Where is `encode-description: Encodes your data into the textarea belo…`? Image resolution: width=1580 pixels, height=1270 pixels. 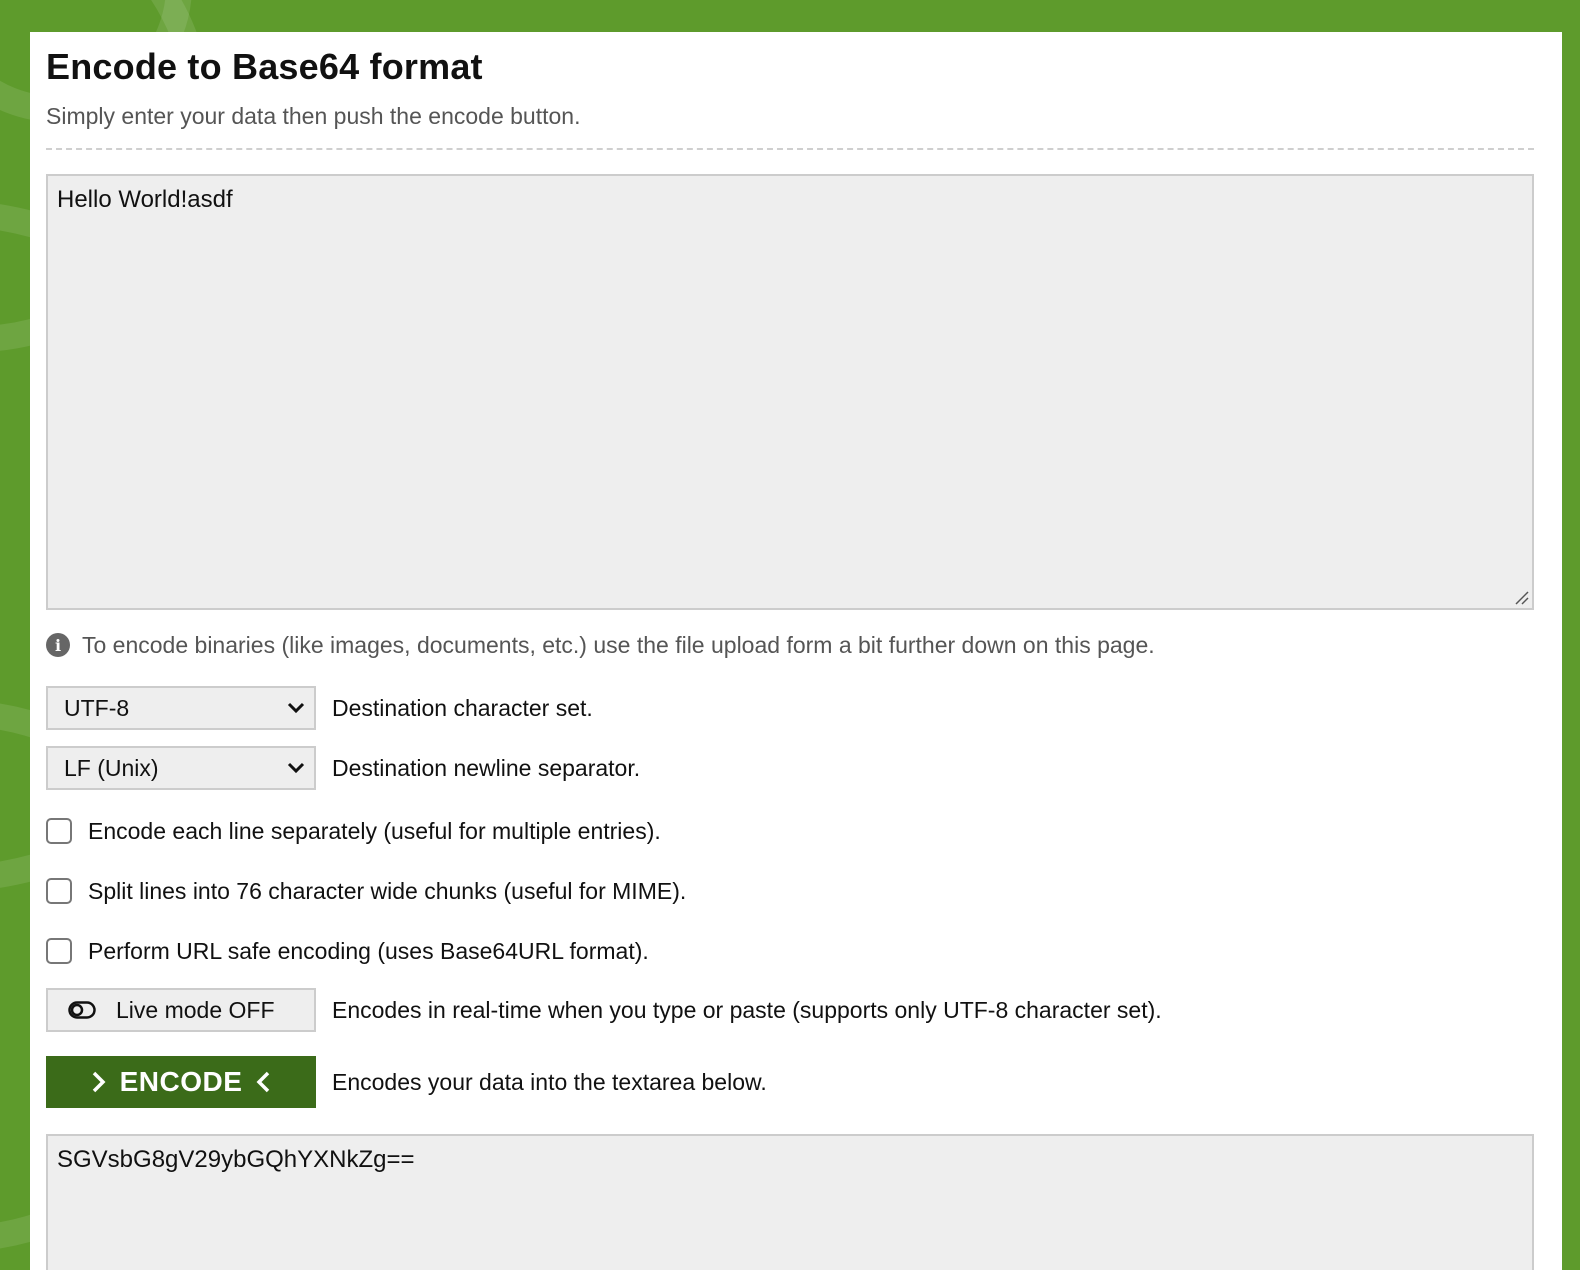
encode-description: Encodes your data into the textarea belo… is located at coordinates (549, 1081).